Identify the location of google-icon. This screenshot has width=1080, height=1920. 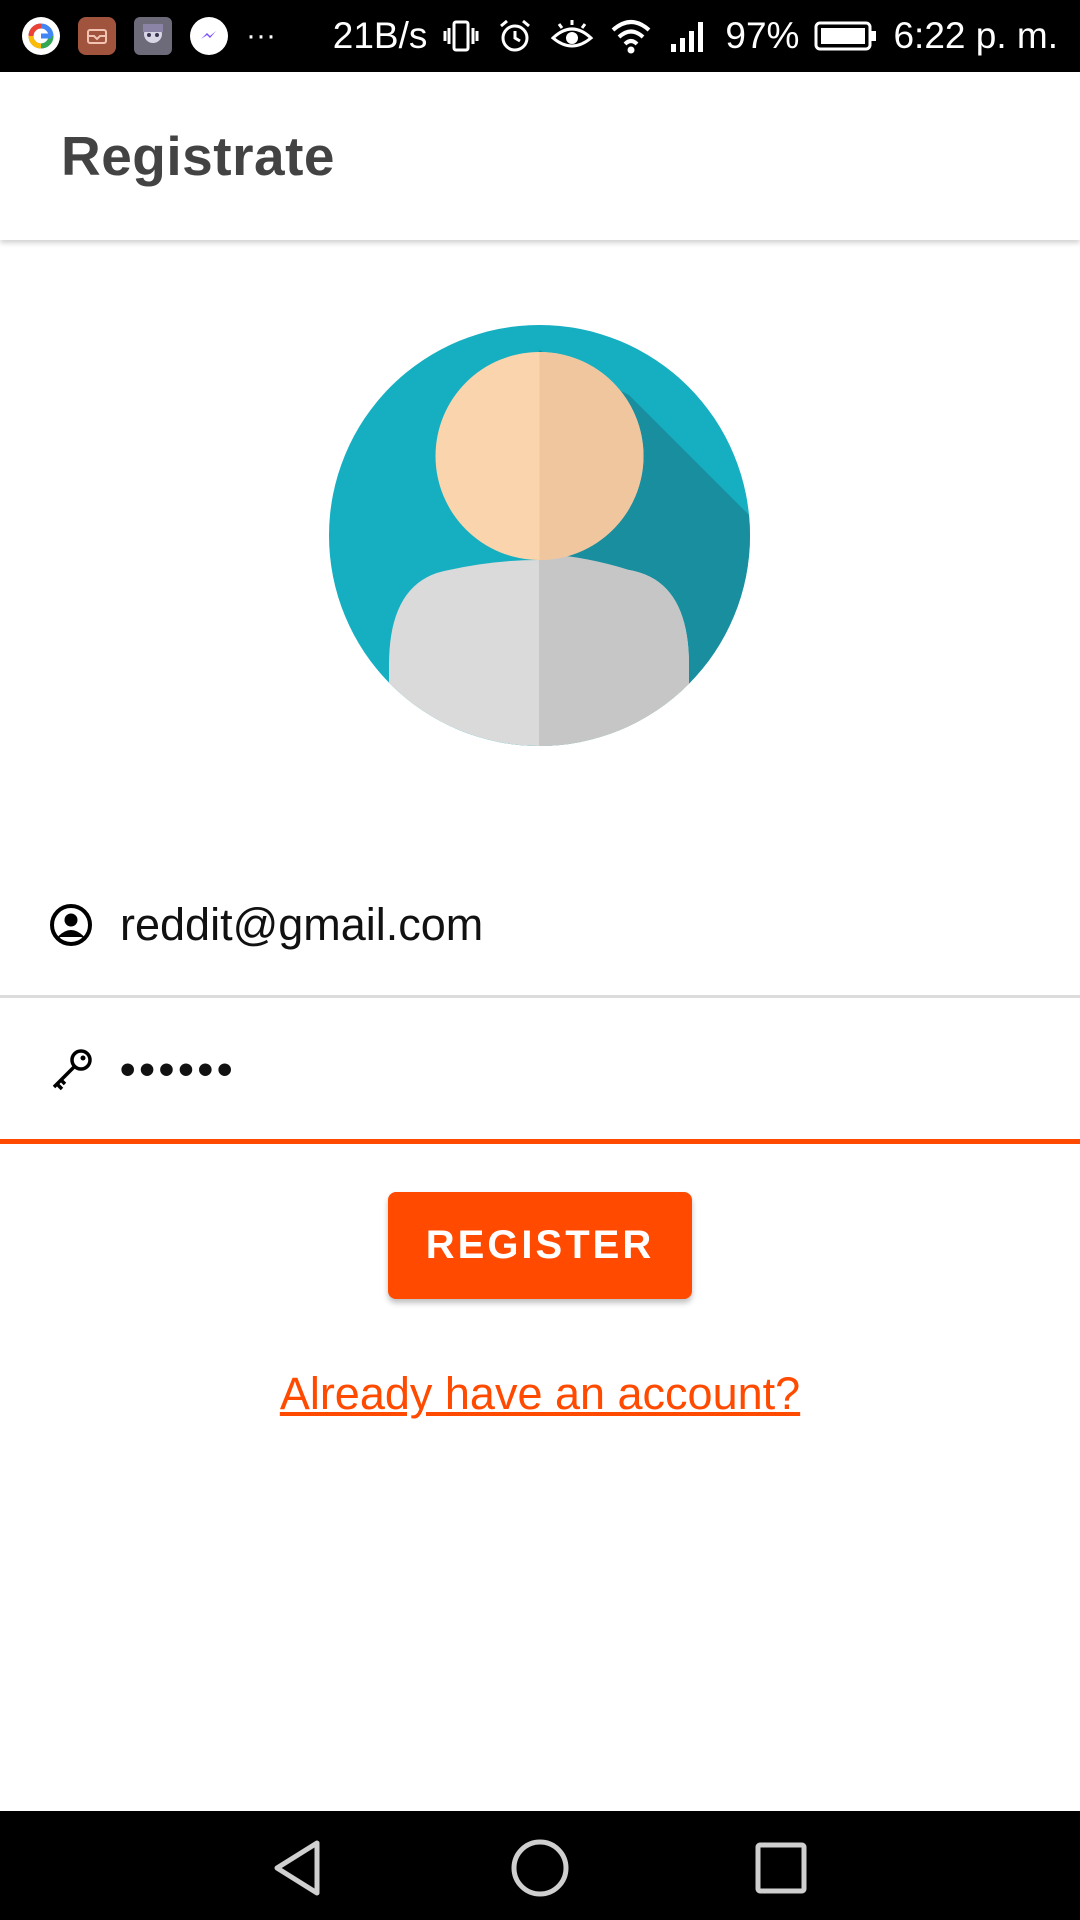
(41, 36).